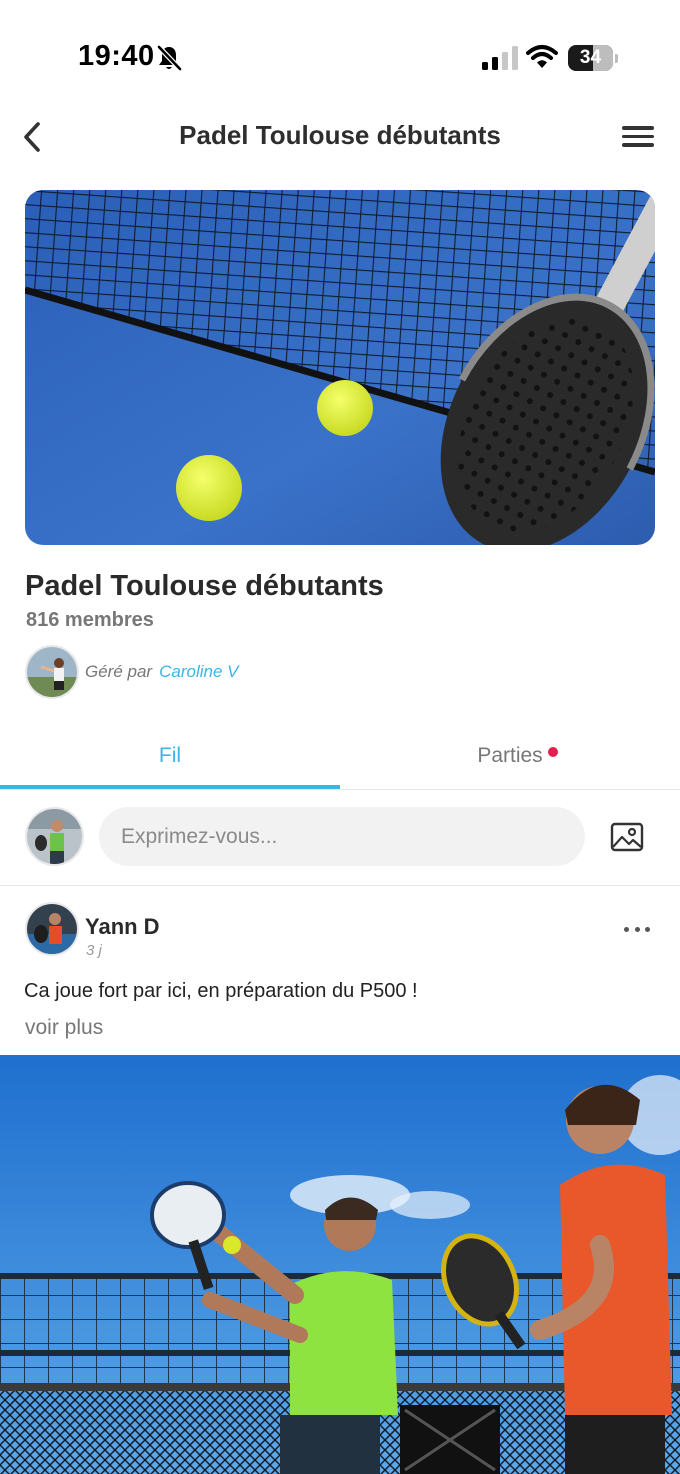 This screenshot has height=1474, width=680. I want to click on status-time: 19:40, so click(116, 56).